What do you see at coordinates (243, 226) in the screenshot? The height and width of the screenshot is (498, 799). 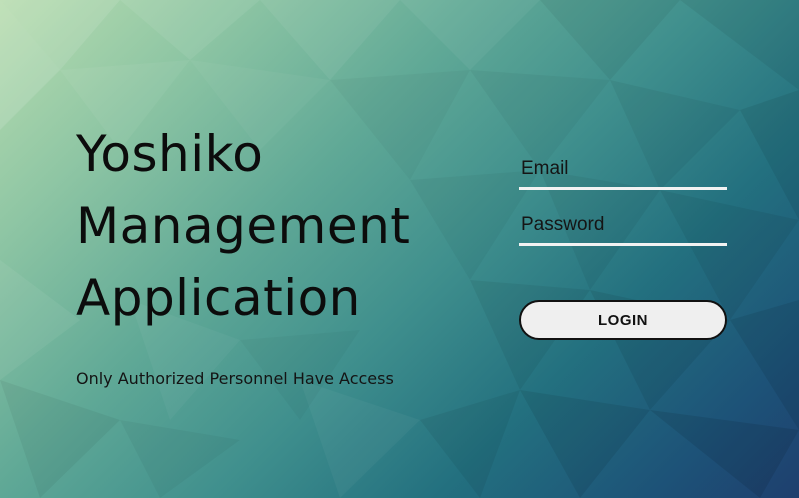 I see `app-title-line-2: Management` at bounding box center [243, 226].